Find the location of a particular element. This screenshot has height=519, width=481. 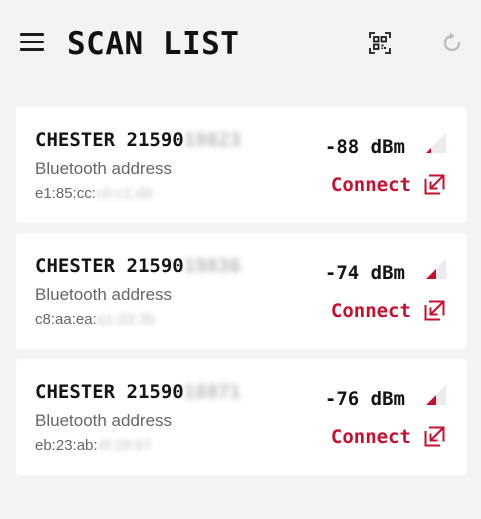

rssi-value: -88 dBm is located at coordinates (364, 147).